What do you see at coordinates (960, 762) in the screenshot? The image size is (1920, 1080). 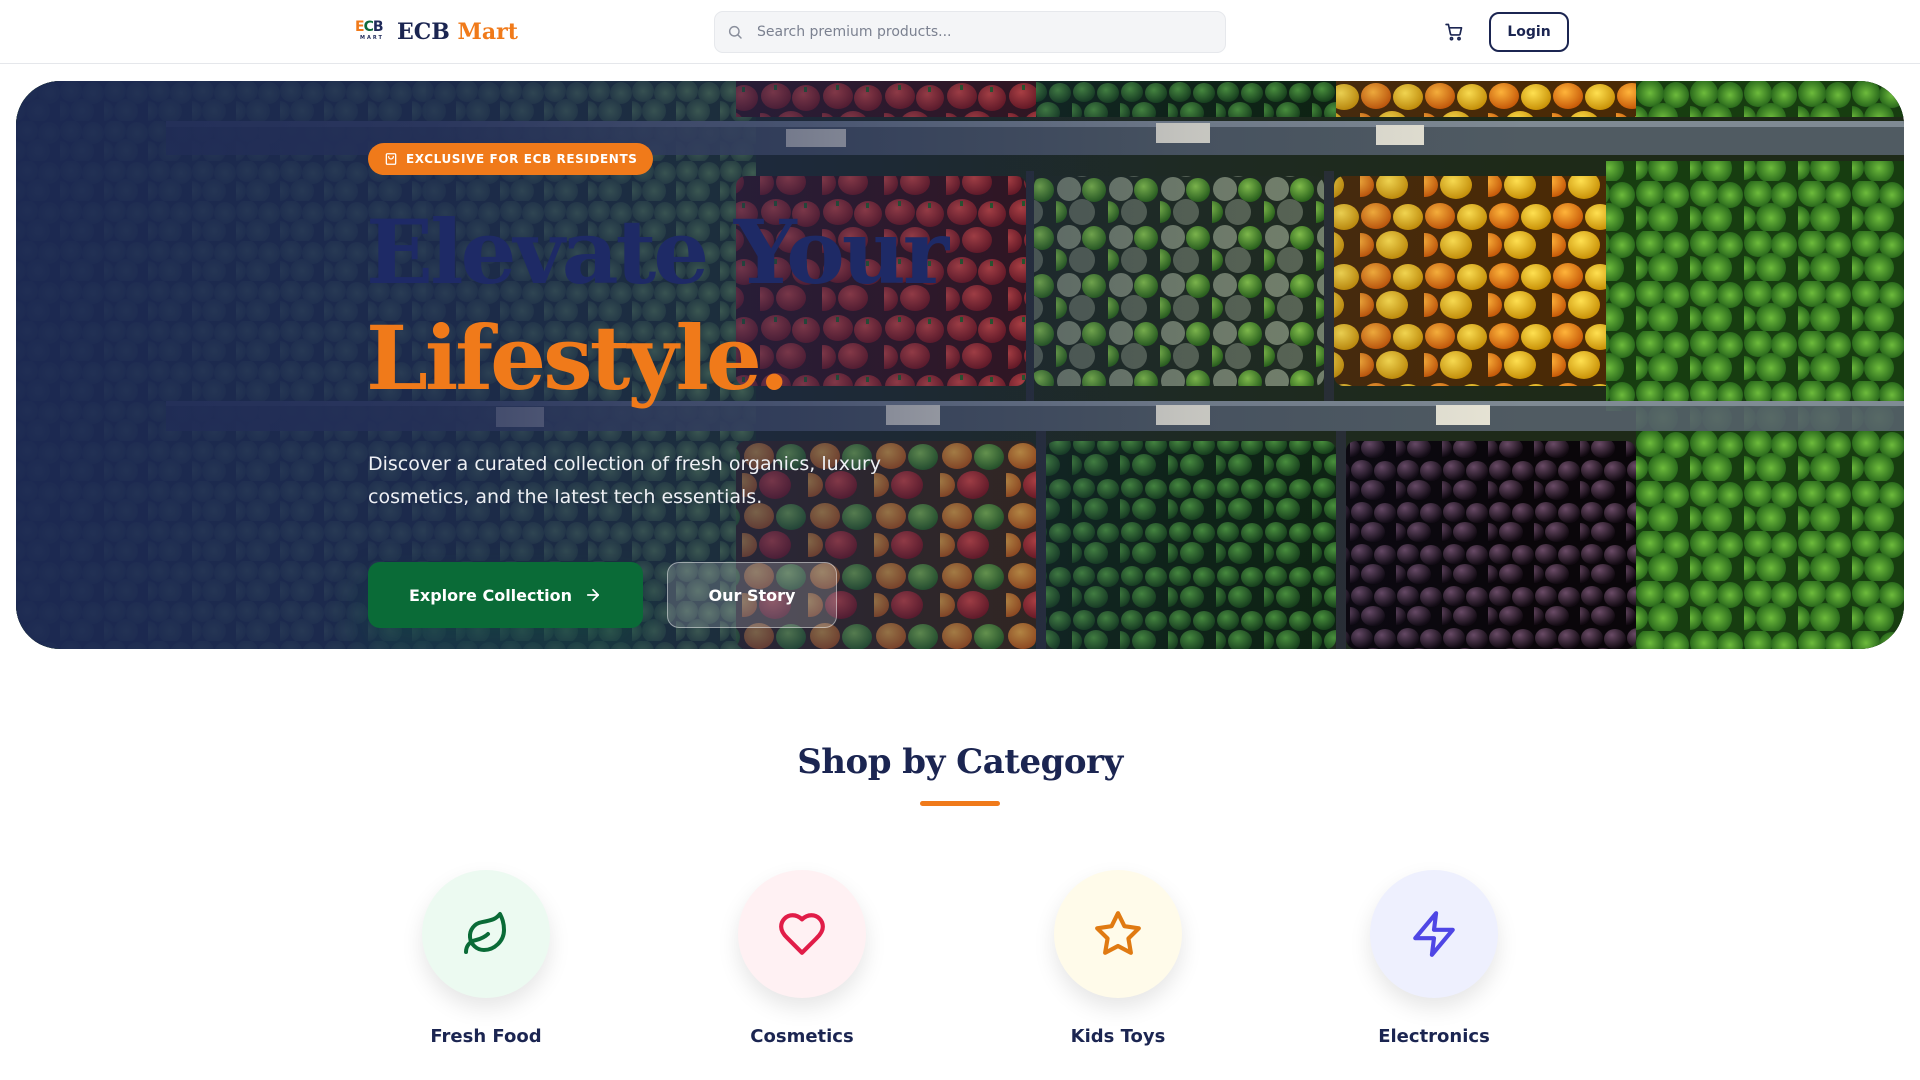 I see `categories-heading: Shop by Category` at bounding box center [960, 762].